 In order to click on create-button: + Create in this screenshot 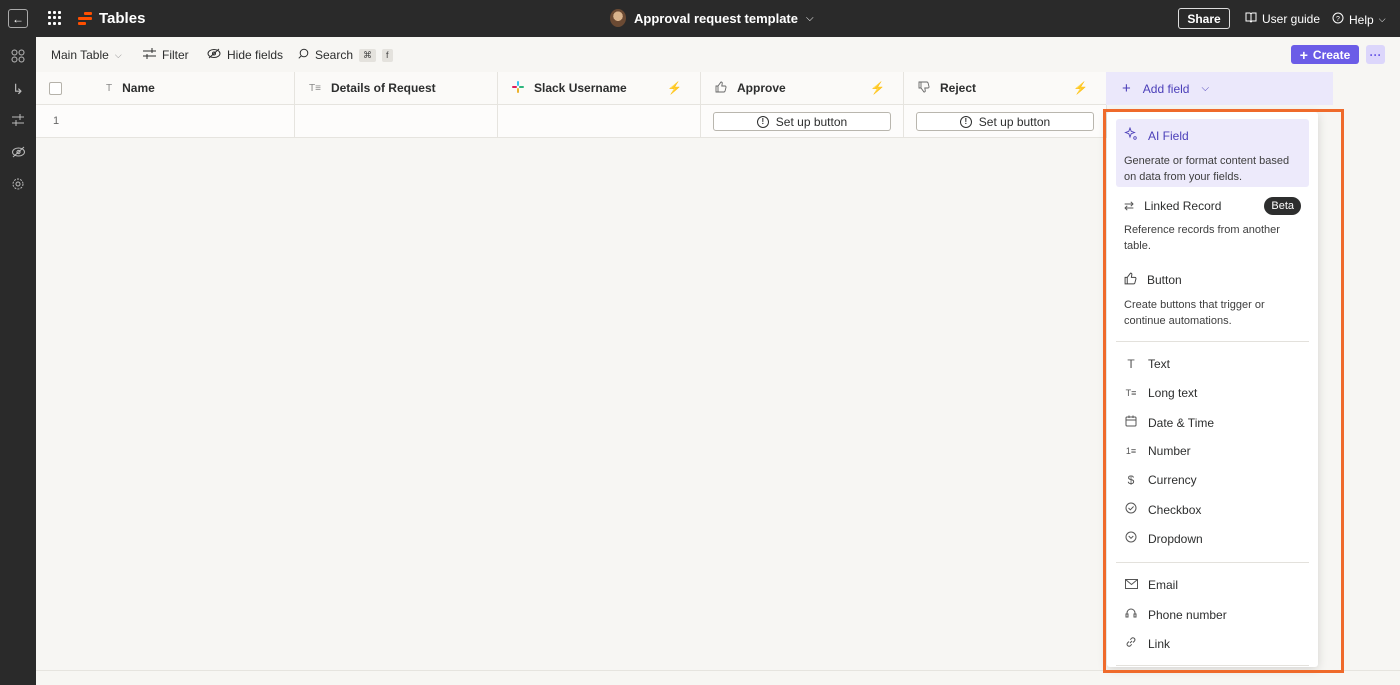, I will do `click(1325, 54)`.